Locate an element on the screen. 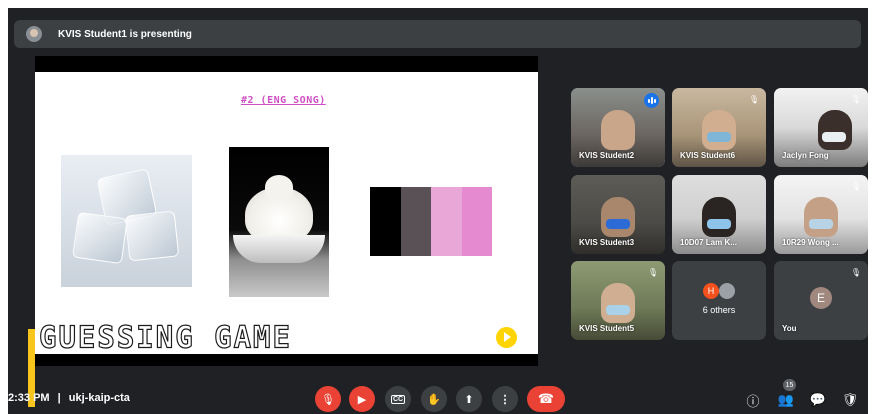  presenting-text: KVIS Student1 is presenting is located at coordinates (125, 34).